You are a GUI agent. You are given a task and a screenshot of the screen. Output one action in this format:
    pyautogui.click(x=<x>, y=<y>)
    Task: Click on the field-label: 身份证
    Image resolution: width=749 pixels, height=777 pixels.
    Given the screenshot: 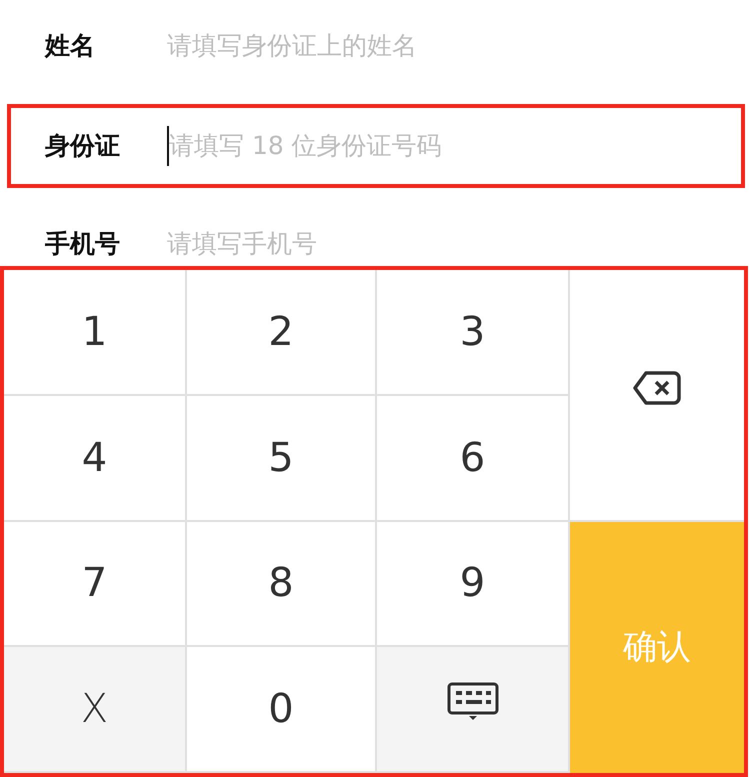 What is the action you would take?
    pyautogui.click(x=82, y=146)
    